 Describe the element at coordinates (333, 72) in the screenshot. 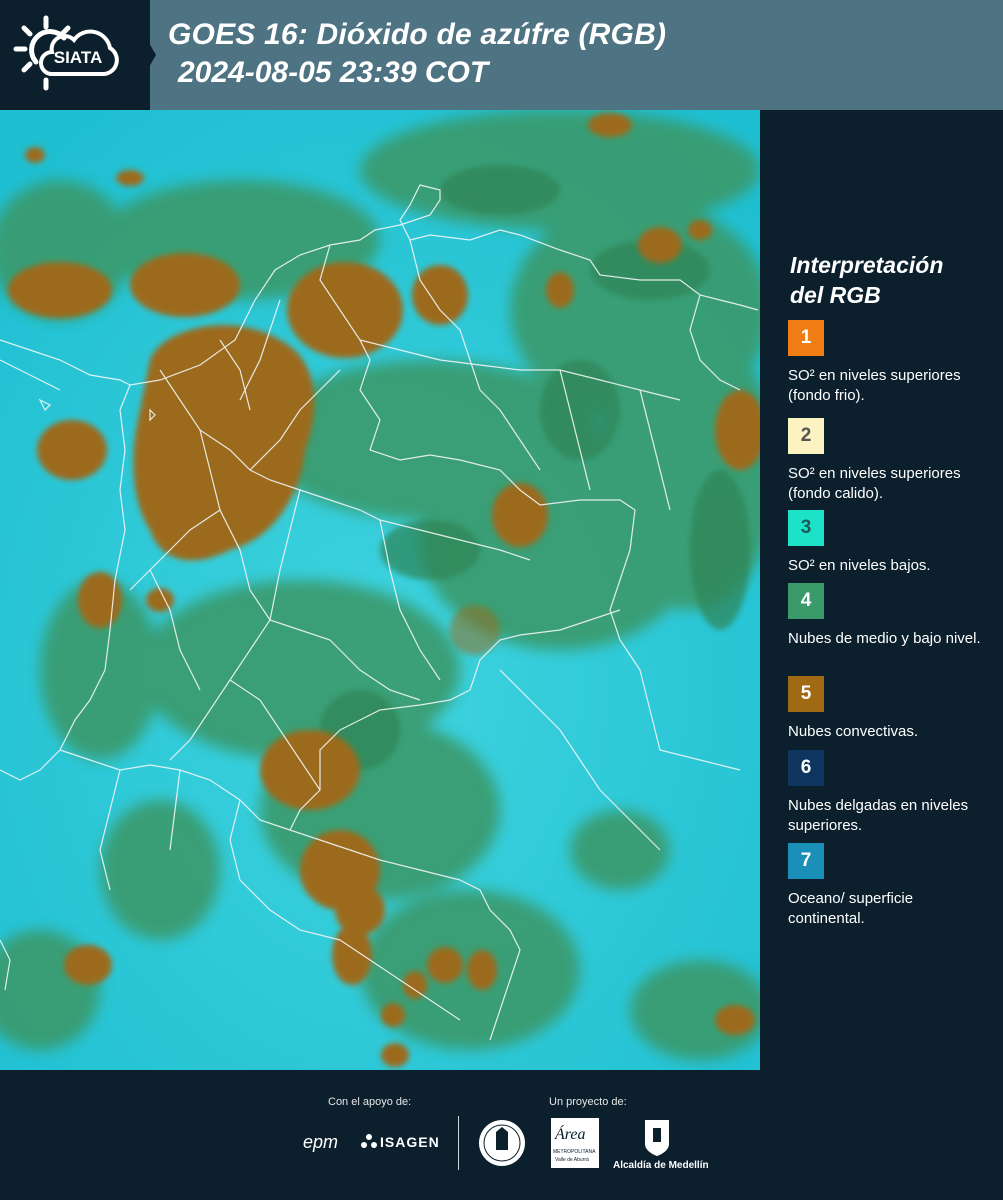

I see `page-timestamp: 2024-08-05 23:39 COT` at that location.